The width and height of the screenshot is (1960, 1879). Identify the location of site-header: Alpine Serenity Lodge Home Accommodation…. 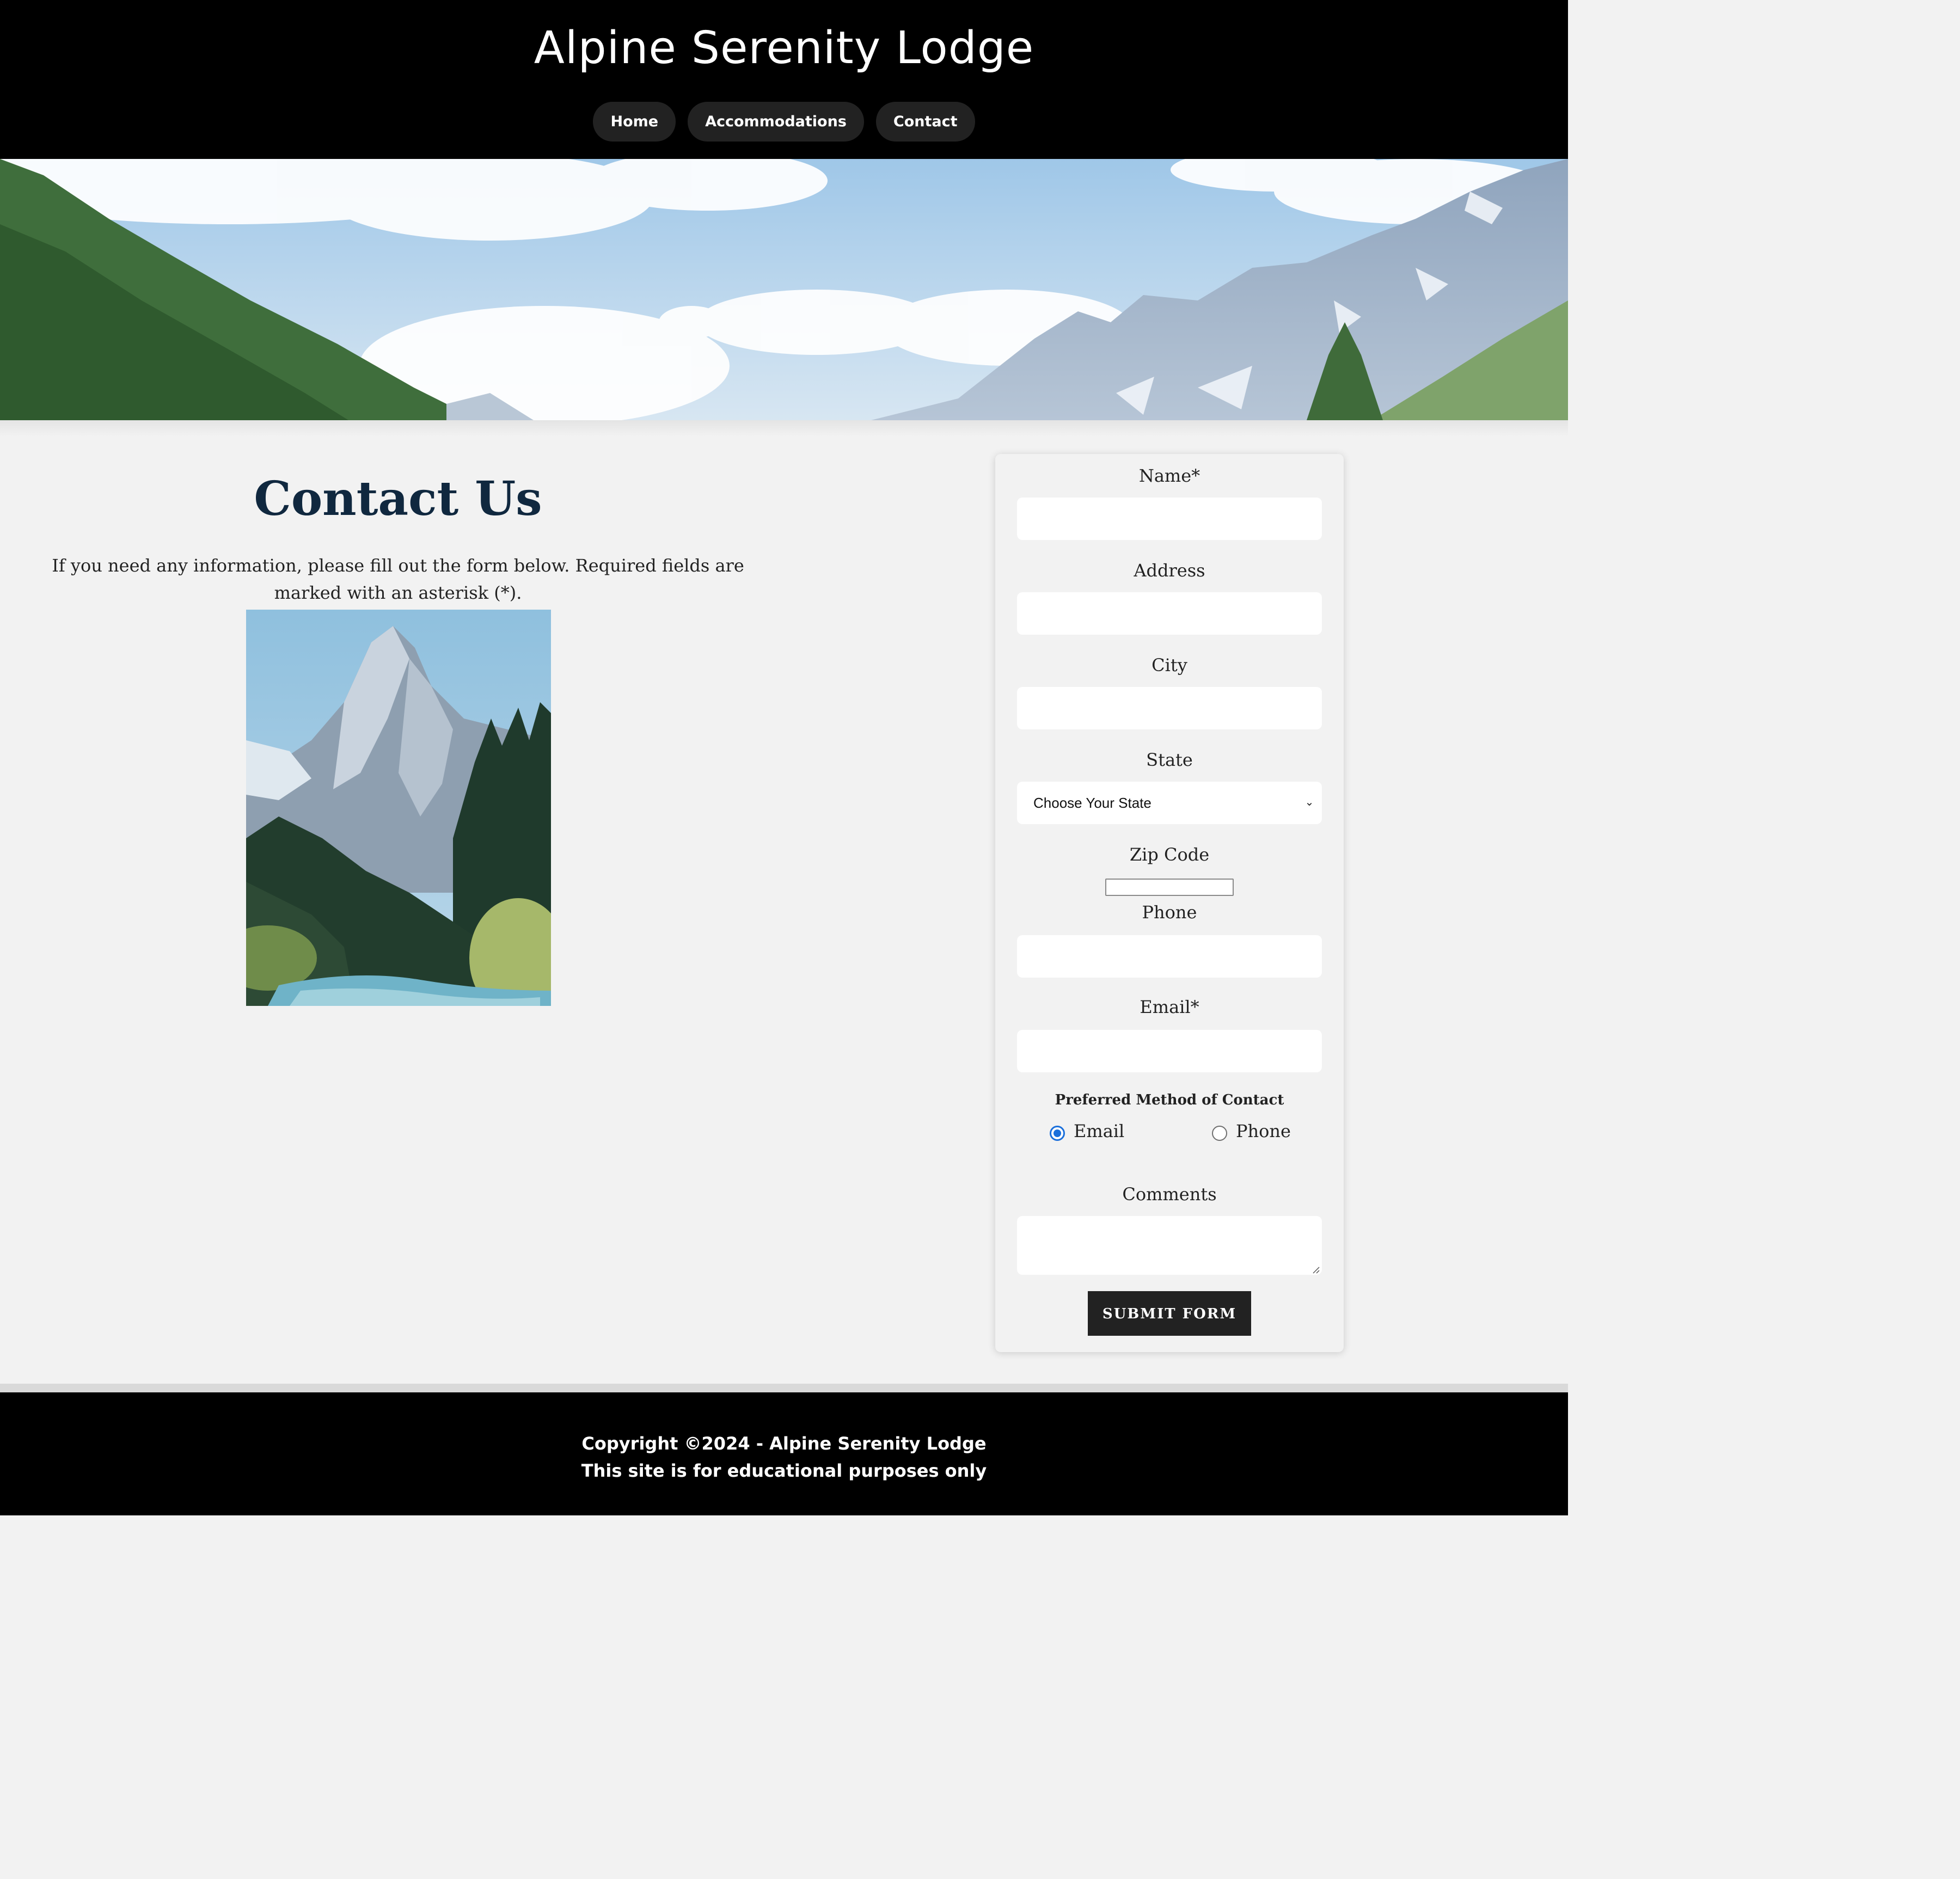
(784, 80).